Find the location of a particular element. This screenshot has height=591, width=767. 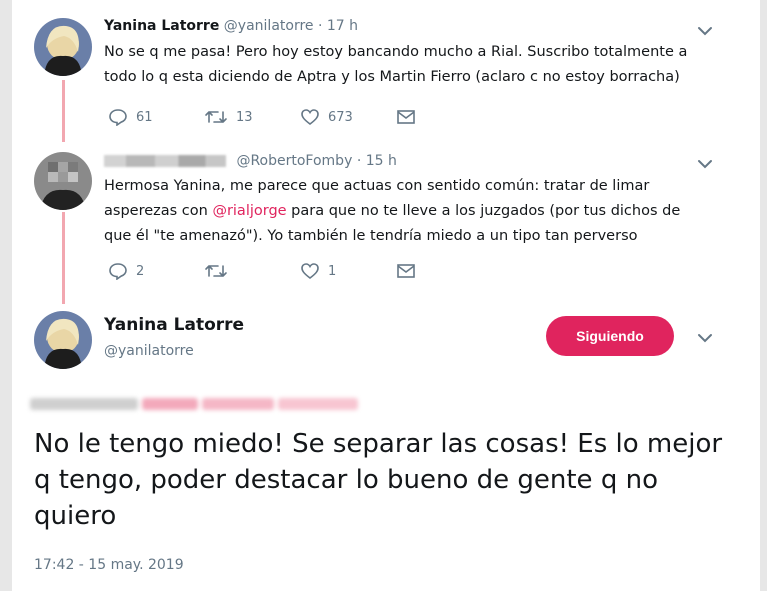

tweet-actions: 61 13 673 is located at coordinates (262, 117).